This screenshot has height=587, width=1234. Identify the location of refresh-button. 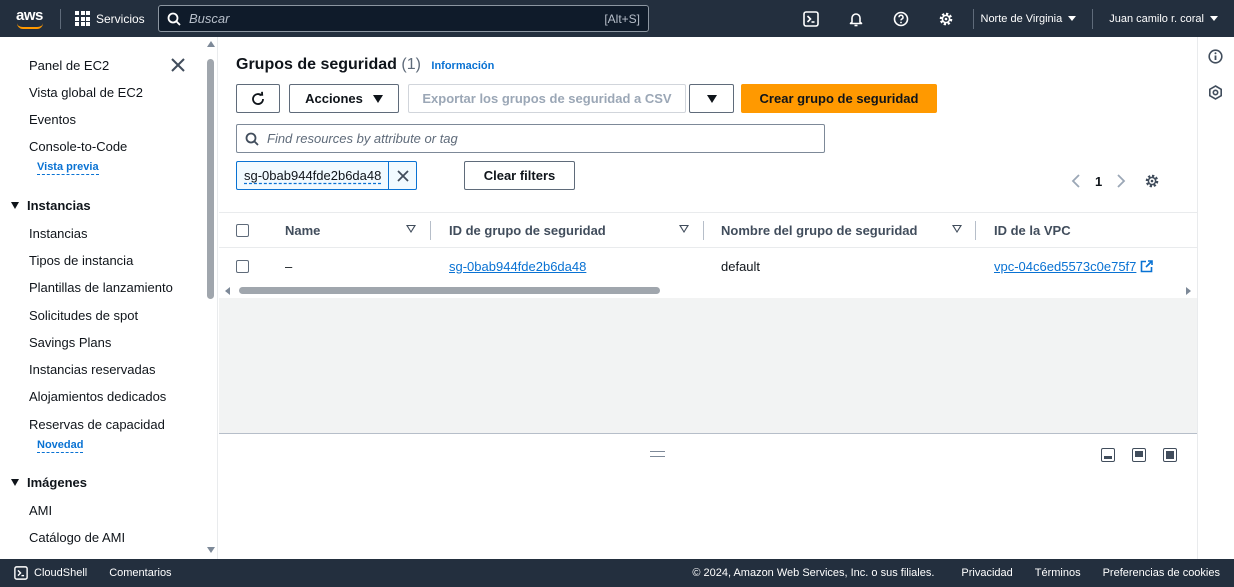
(258, 98).